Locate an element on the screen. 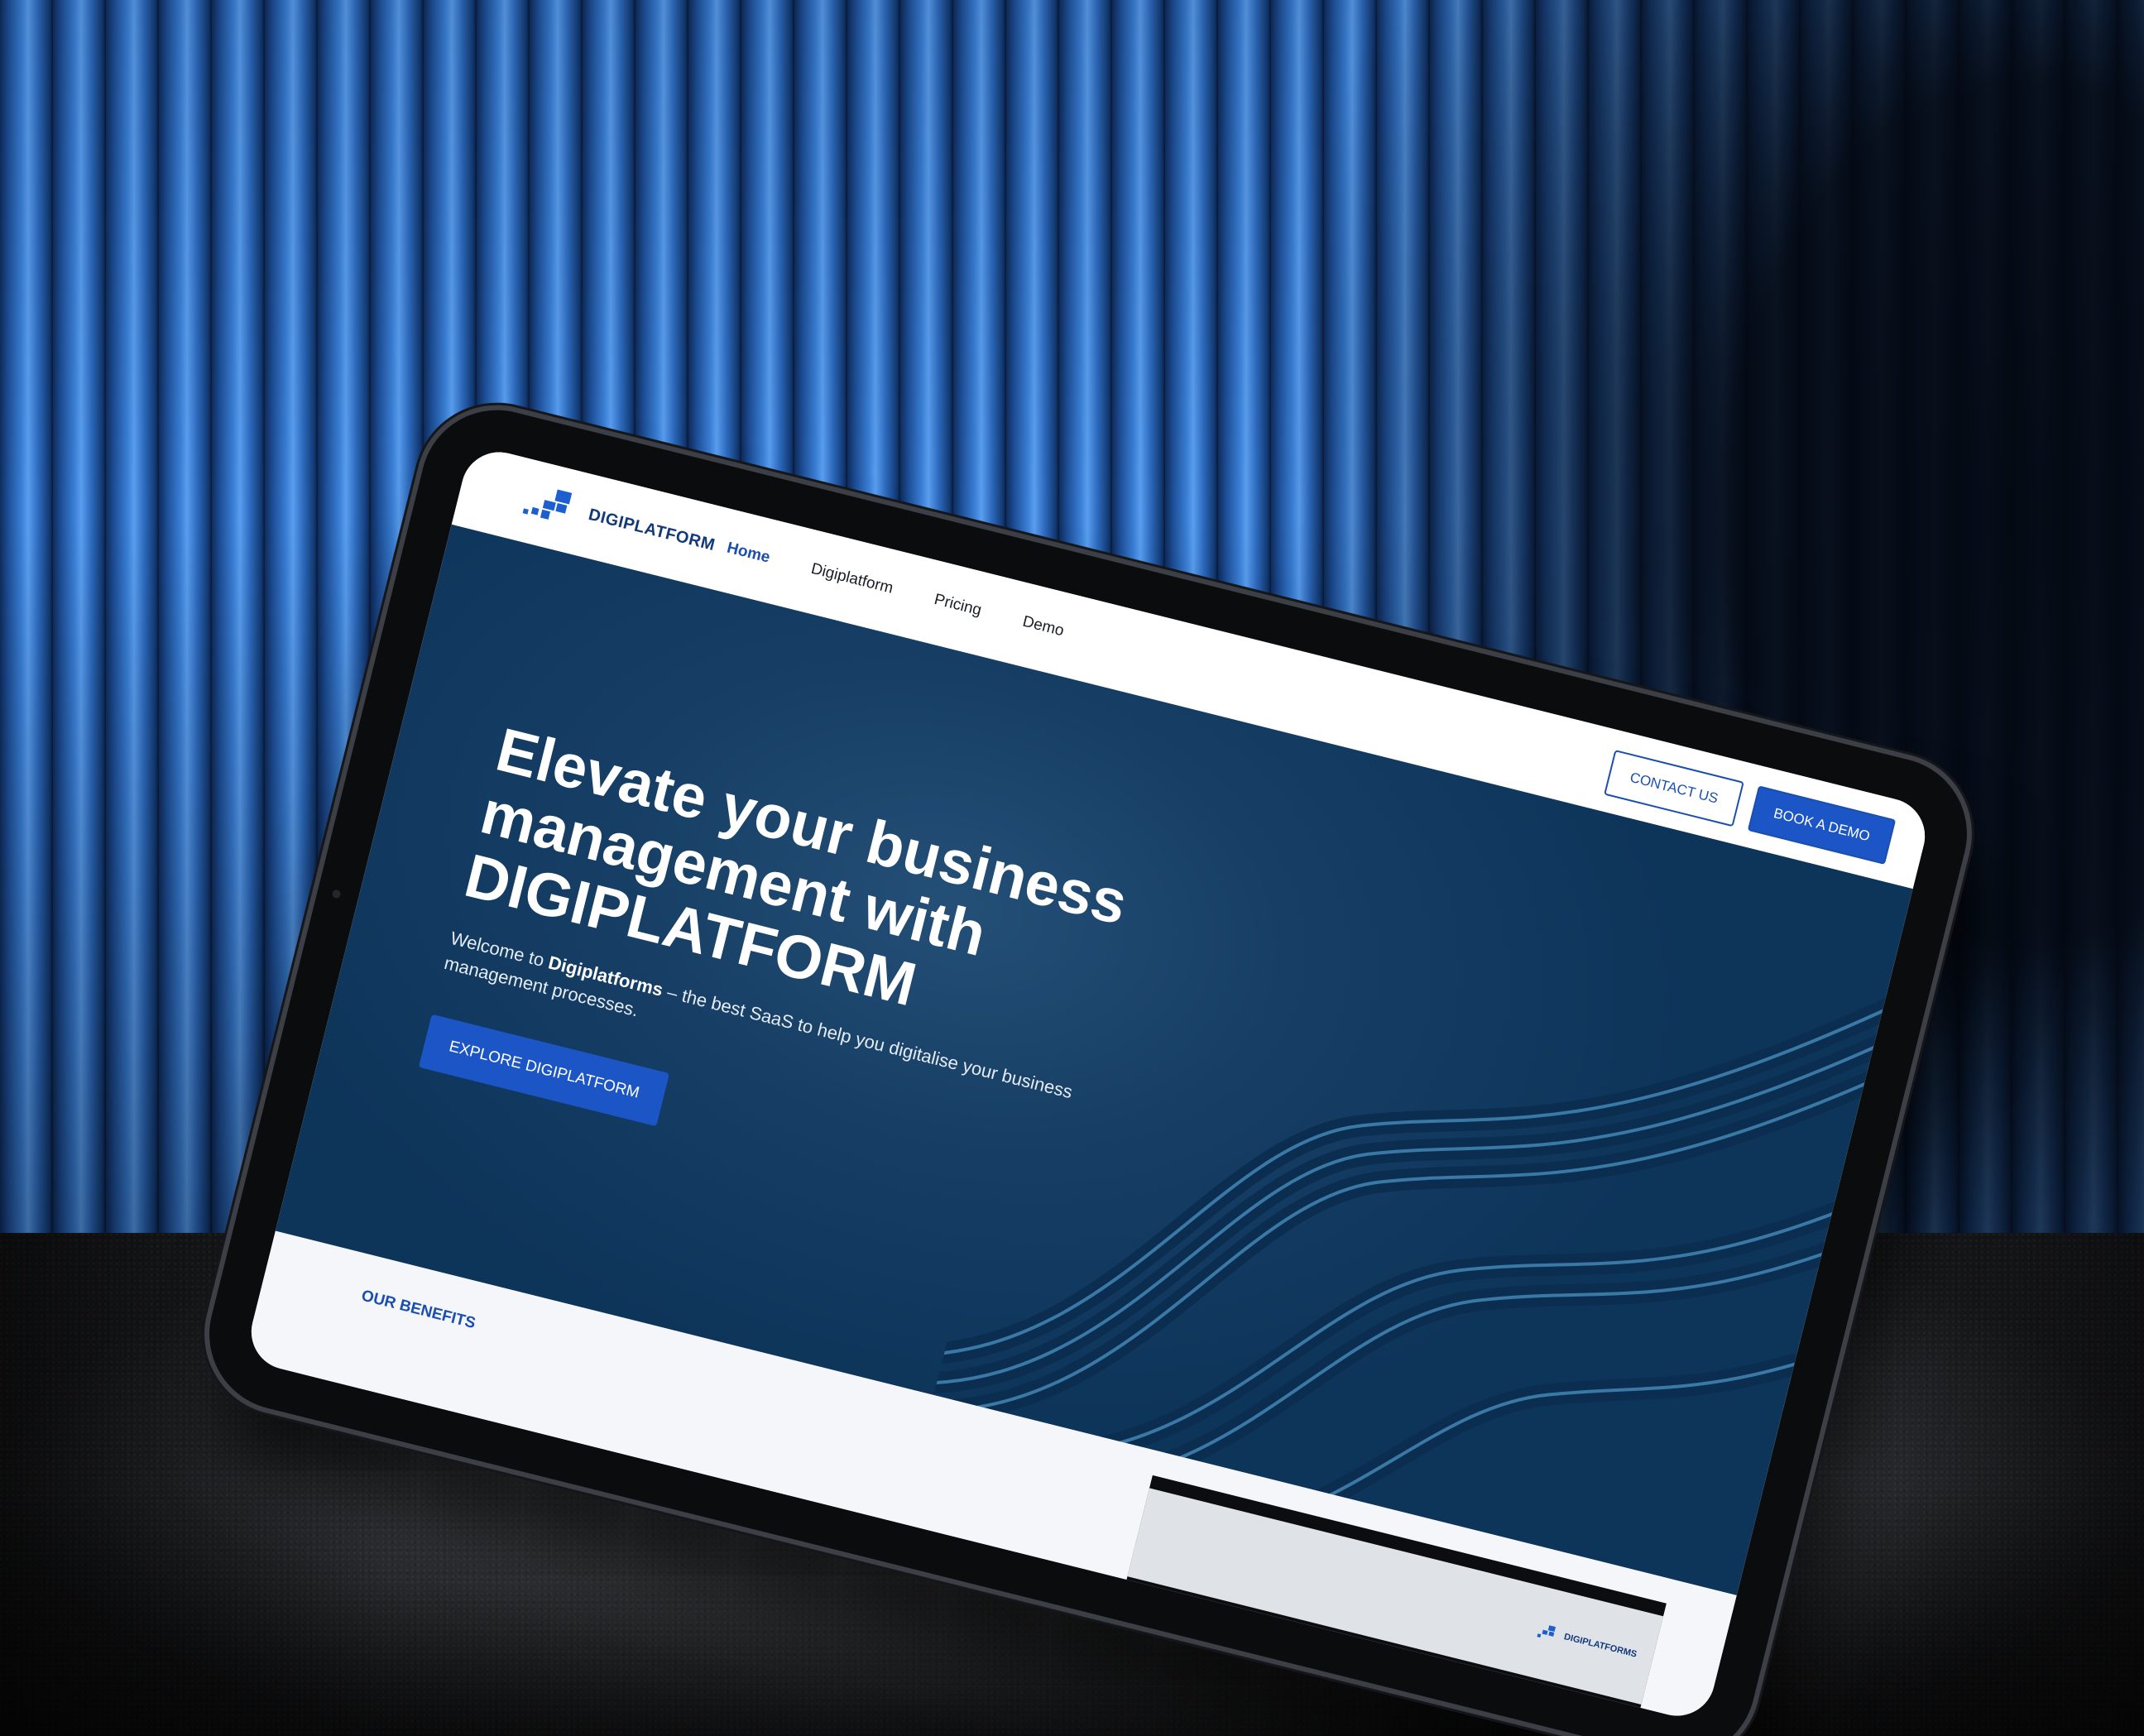  contact-us-button: CONTACT US is located at coordinates (1674, 788).